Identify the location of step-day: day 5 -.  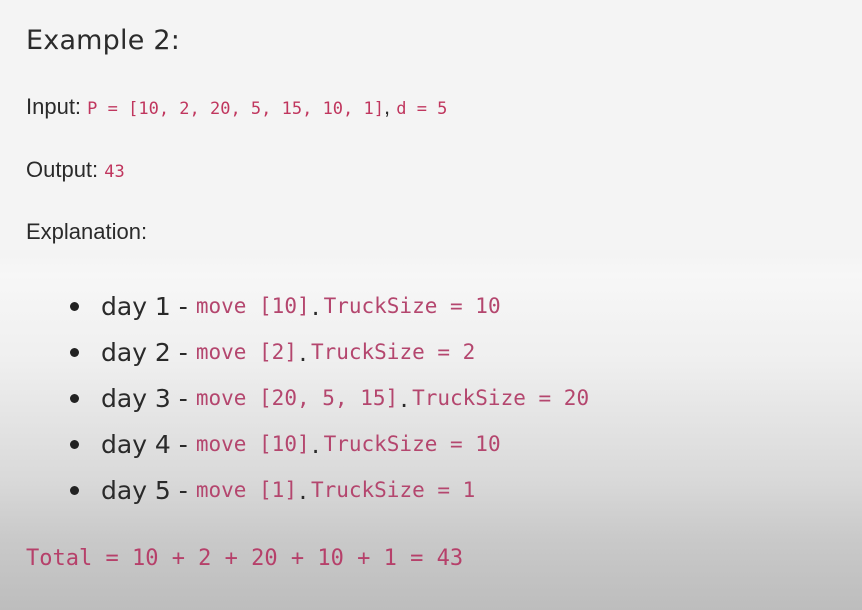
(144, 490).